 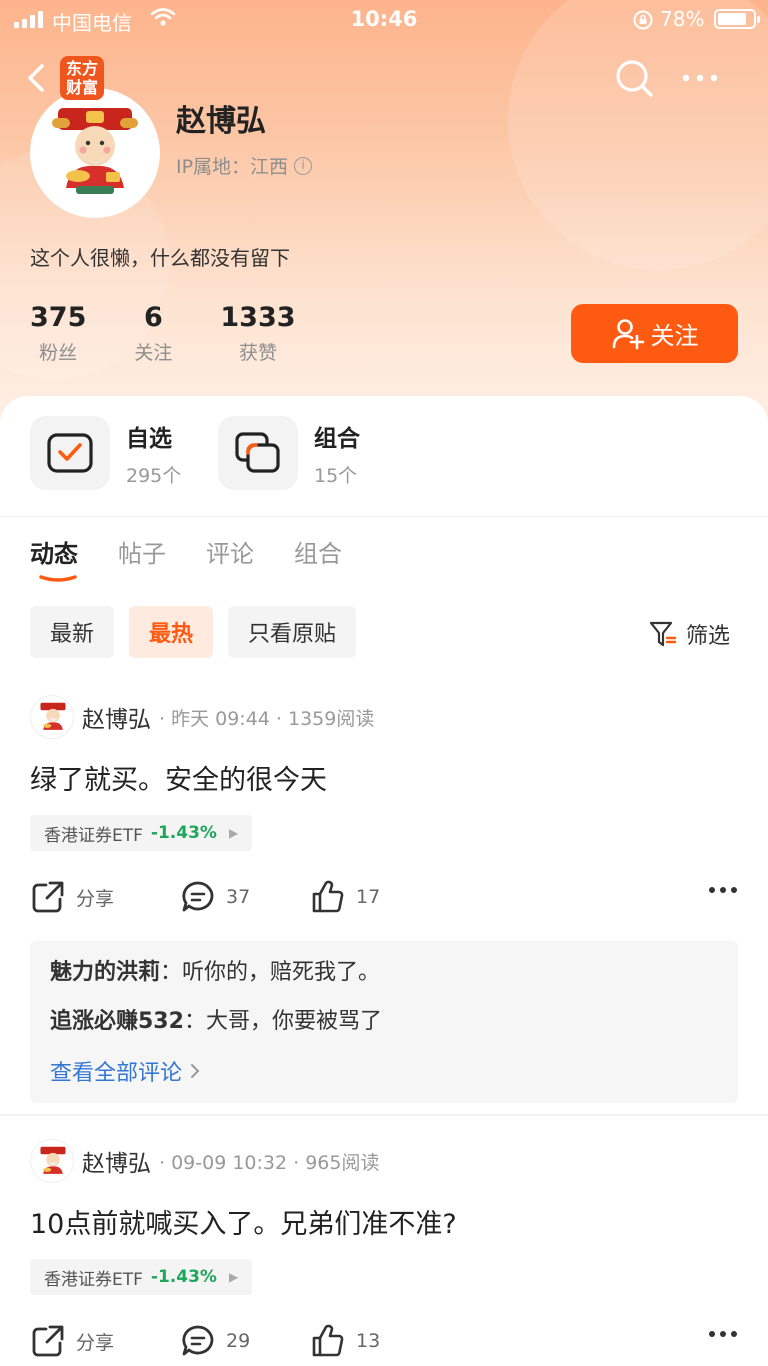 I want to click on comment-colon: ：, so click(x=194, y=1021).